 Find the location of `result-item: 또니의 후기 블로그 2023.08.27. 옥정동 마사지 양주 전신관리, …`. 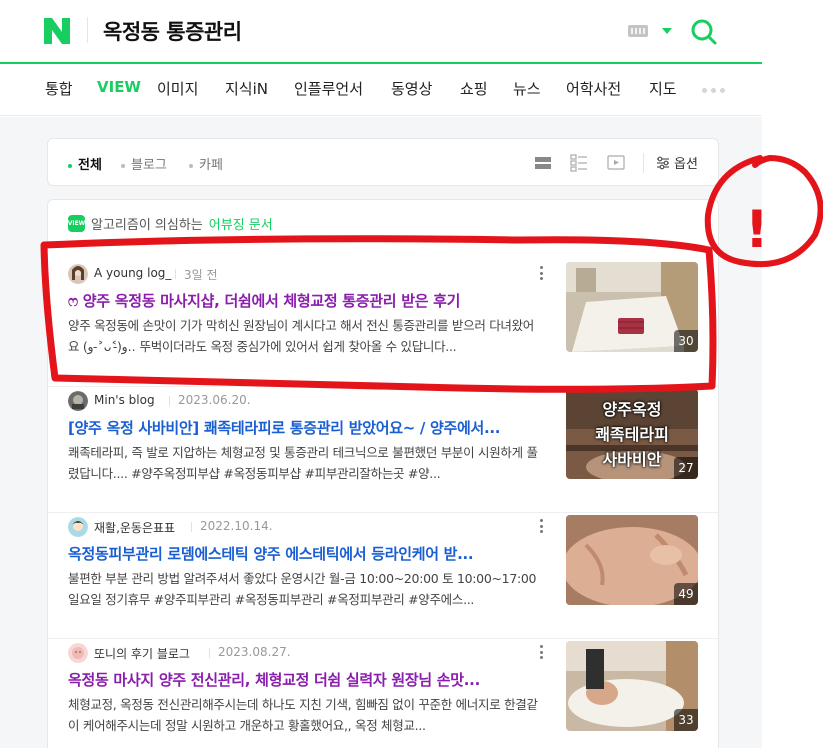

result-item: 또니의 후기 블로그 2023.08.27. 옥정동 마사지 양주 전신관리, … is located at coordinates (383, 693).